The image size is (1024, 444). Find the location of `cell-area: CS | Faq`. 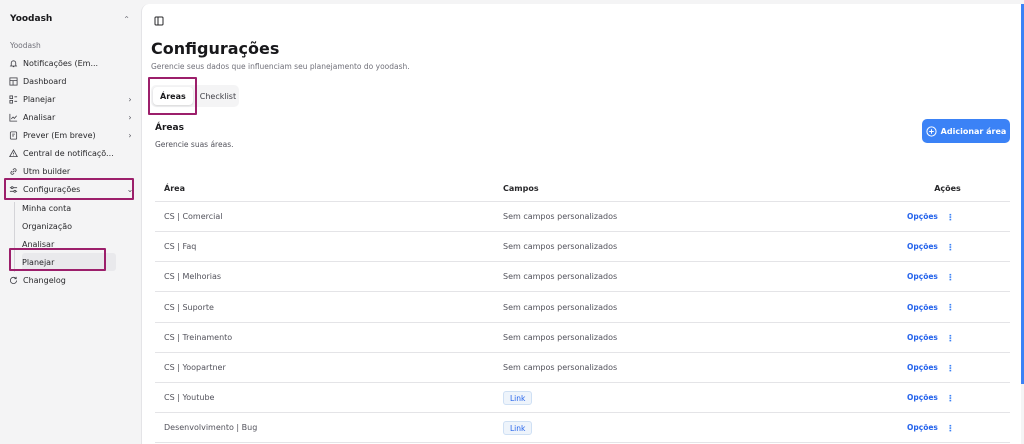

cell-area: CS | Faq is located at coordinates (180, 247).